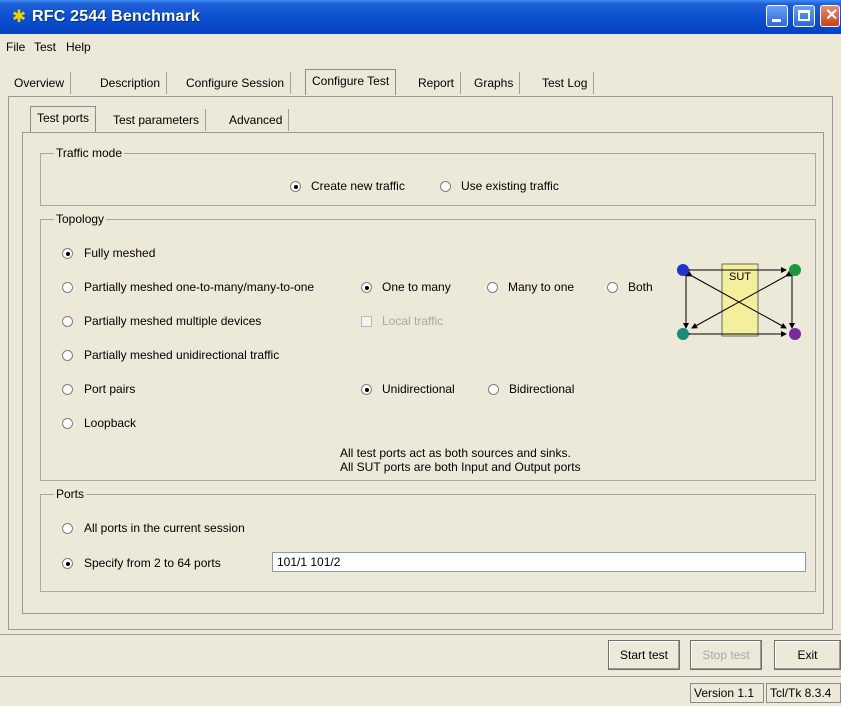 The width and height of the screenshot is (841, 706). Describe the element at coordinates (777, 16) in the screenshot. I see `minimize-button` at that location.